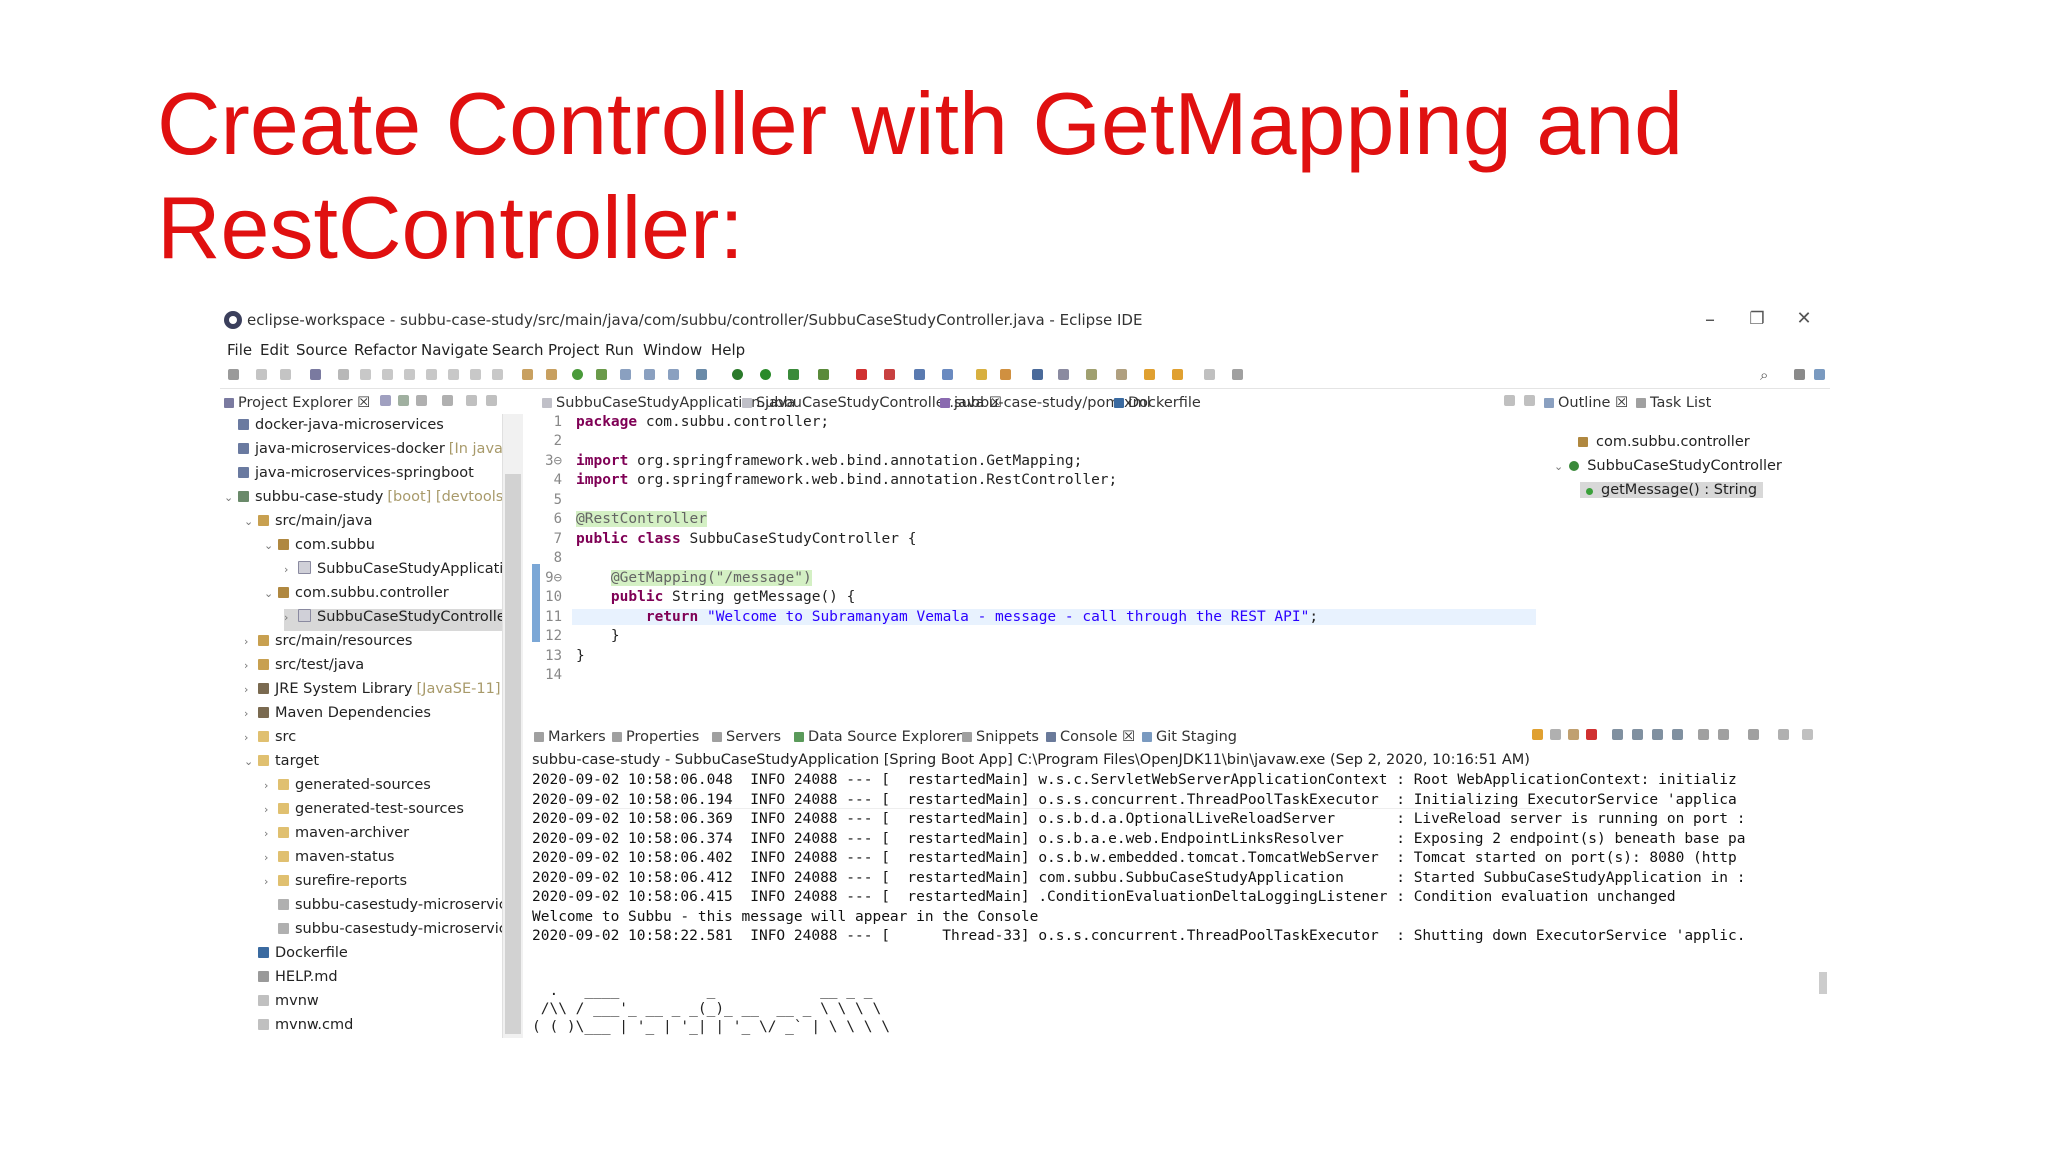 The image size is (2048, 1152). Describe the element at coordinates (233, 374) in the screenshot. I see `new-icon` at that location.